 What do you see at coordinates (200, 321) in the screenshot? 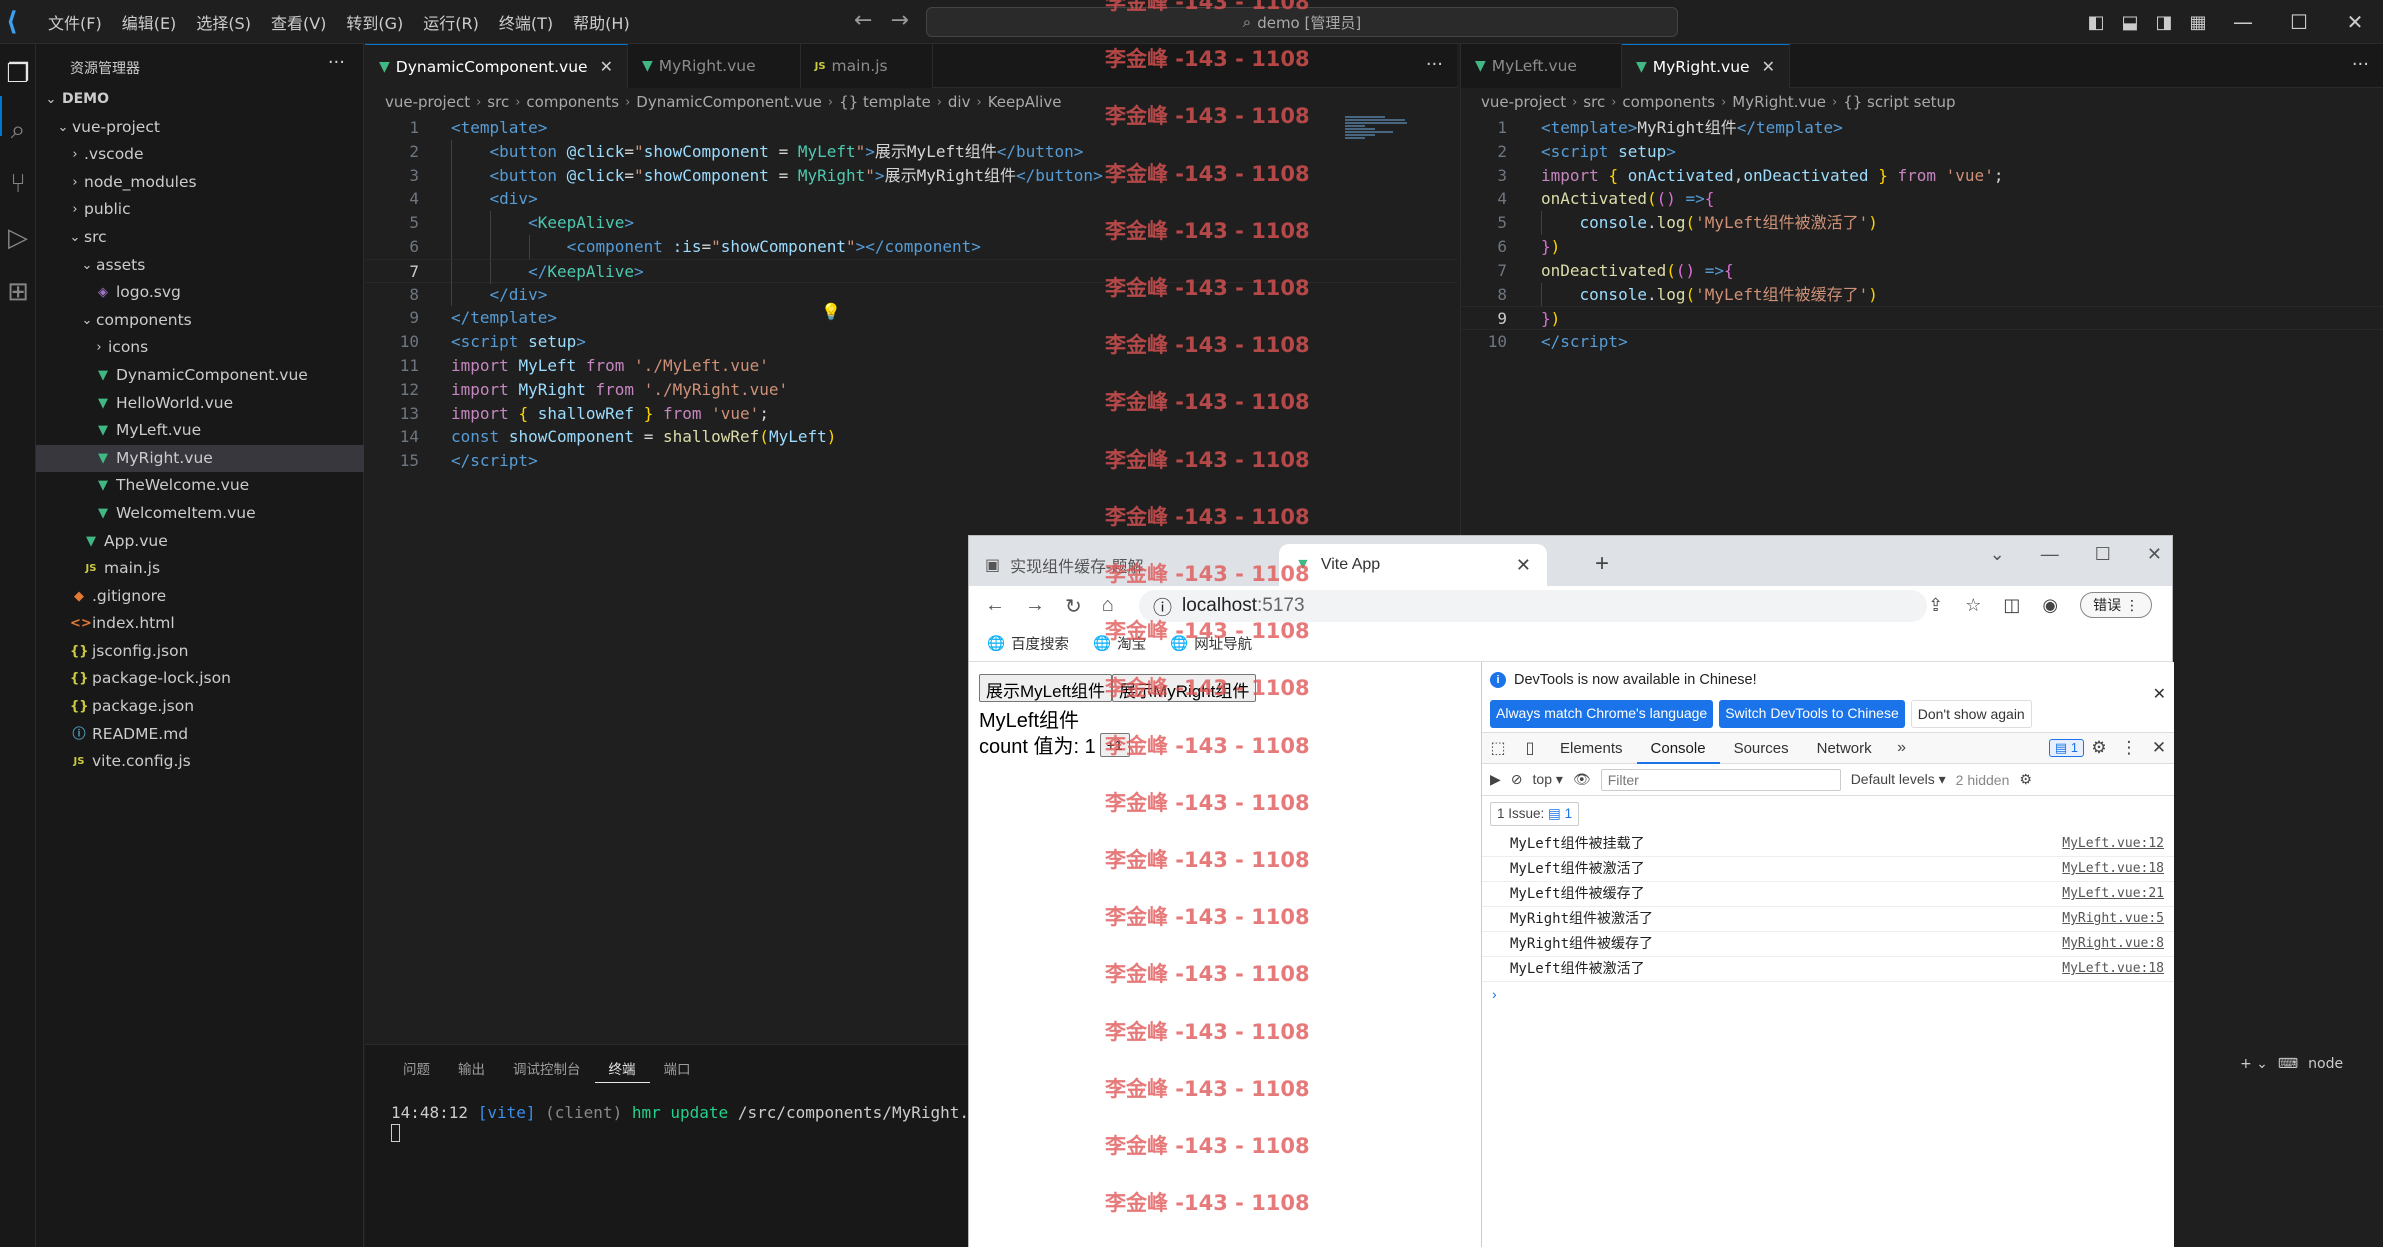
I see `tree-item: ⌄ components` at bounding box center [200, 321].